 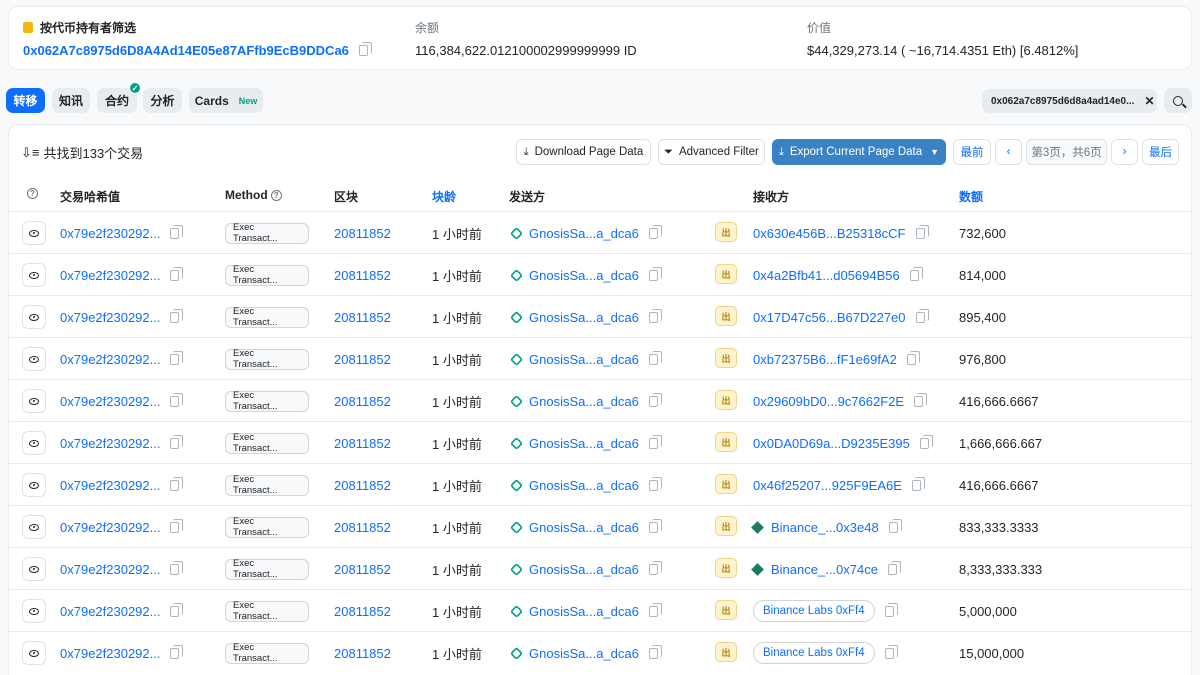 I want to click on last-page-button: 最后, so click(x=1160, y=152).